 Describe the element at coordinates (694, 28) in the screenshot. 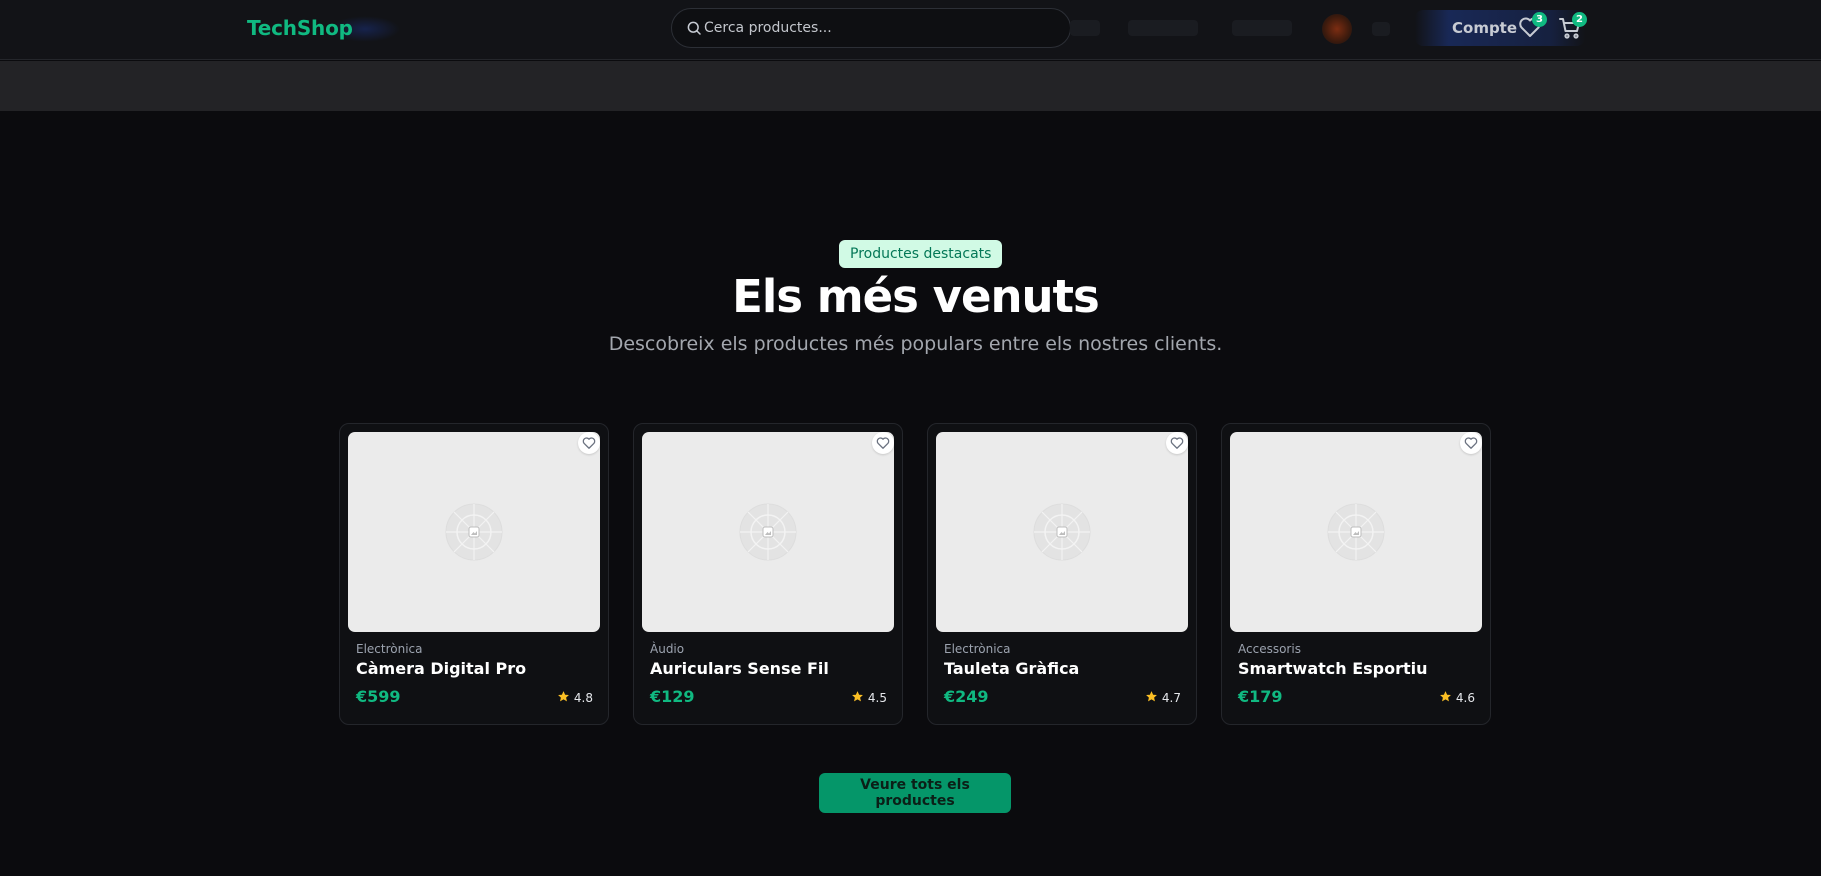

I see `search-icon` at that location.